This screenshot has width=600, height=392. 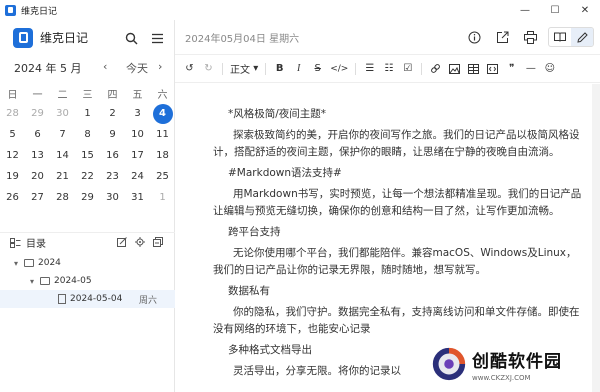 What do you see at coordinates (37, 155) in the screenshot?
I see `calendar-day: 13` at bounding box center [37, 155].